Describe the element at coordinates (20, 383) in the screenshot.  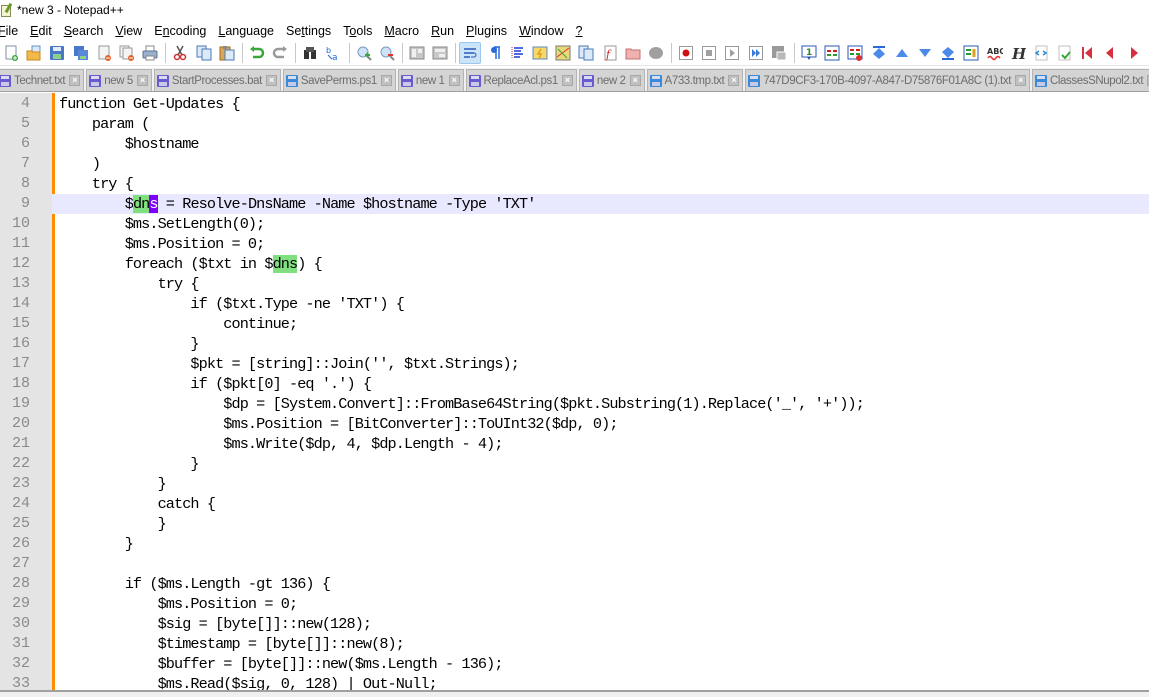
I see `line-number: 18` at that location.